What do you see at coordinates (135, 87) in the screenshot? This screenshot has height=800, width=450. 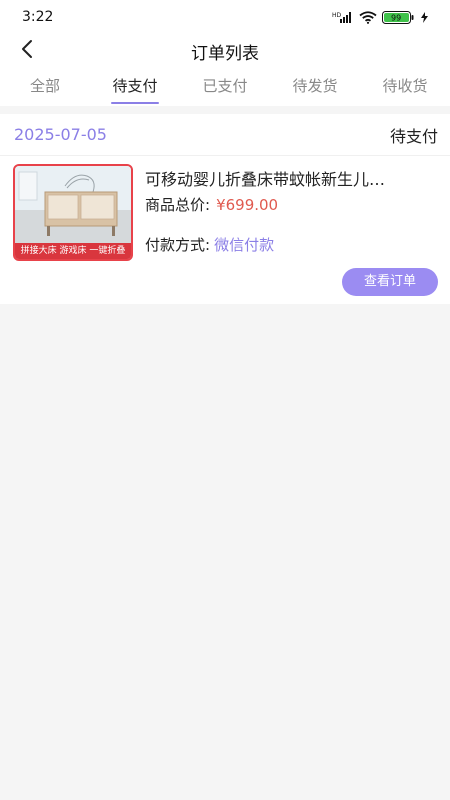 I see `tab-pending-payment: 待支付` at bounding box center [135, 87].